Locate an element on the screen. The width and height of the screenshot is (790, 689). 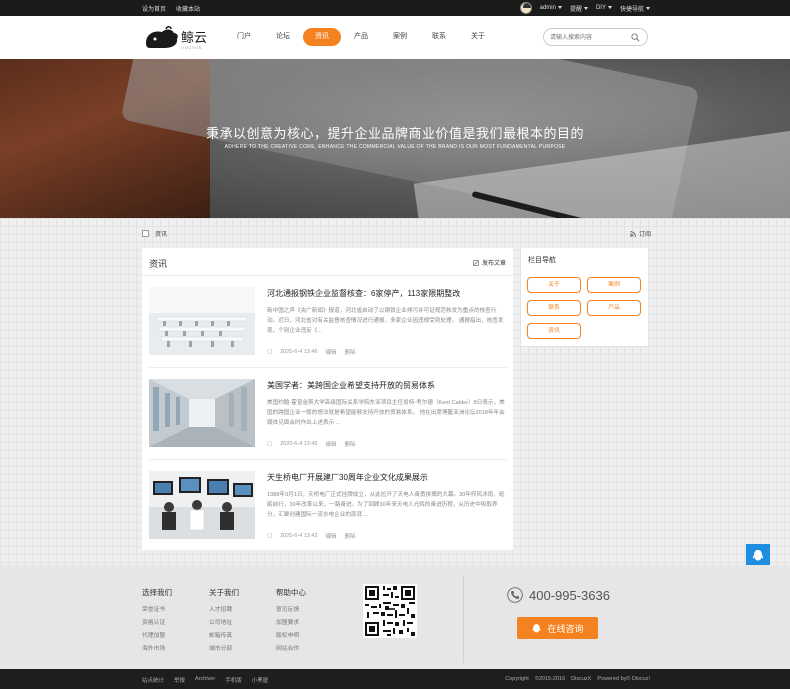
report-link: 举报 is located at coordinates (179, 680).